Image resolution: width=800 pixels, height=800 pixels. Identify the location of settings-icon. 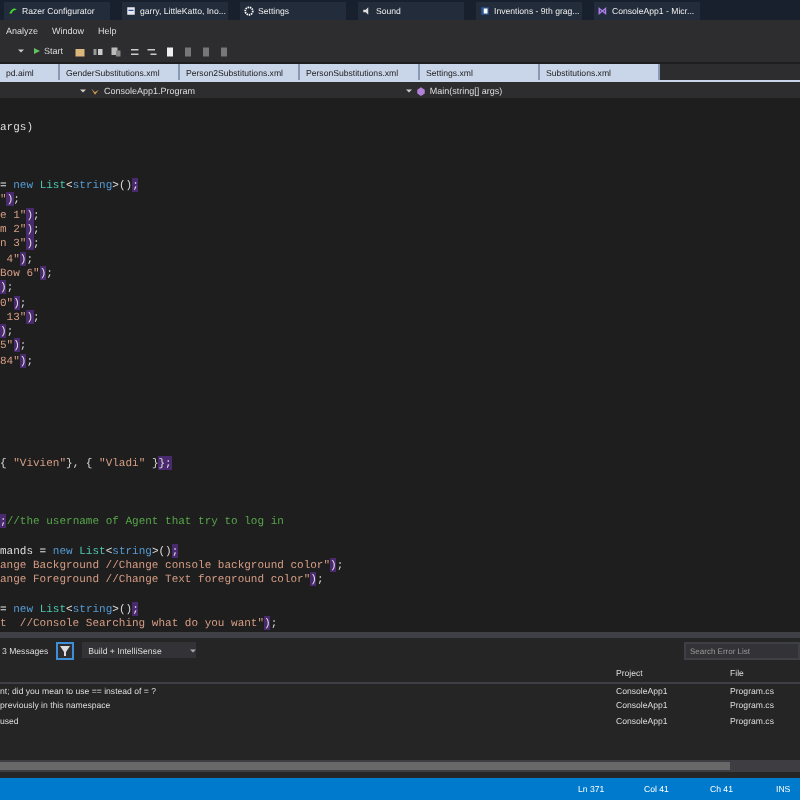
(249, 10).